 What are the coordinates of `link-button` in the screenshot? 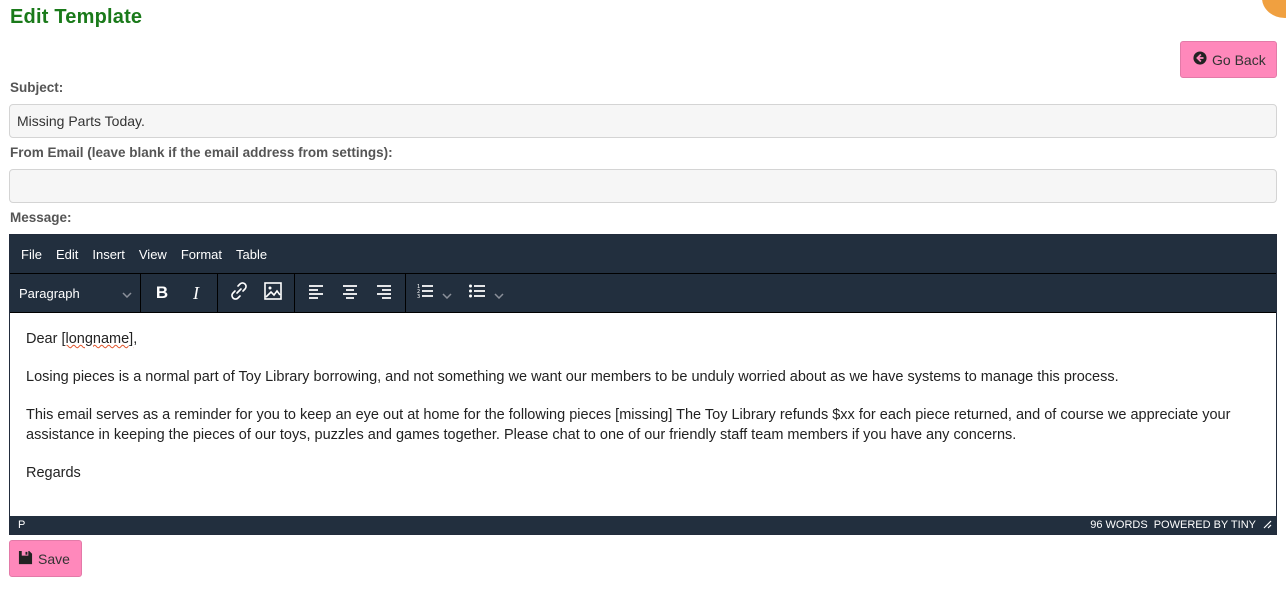 It's located at (239, 293).